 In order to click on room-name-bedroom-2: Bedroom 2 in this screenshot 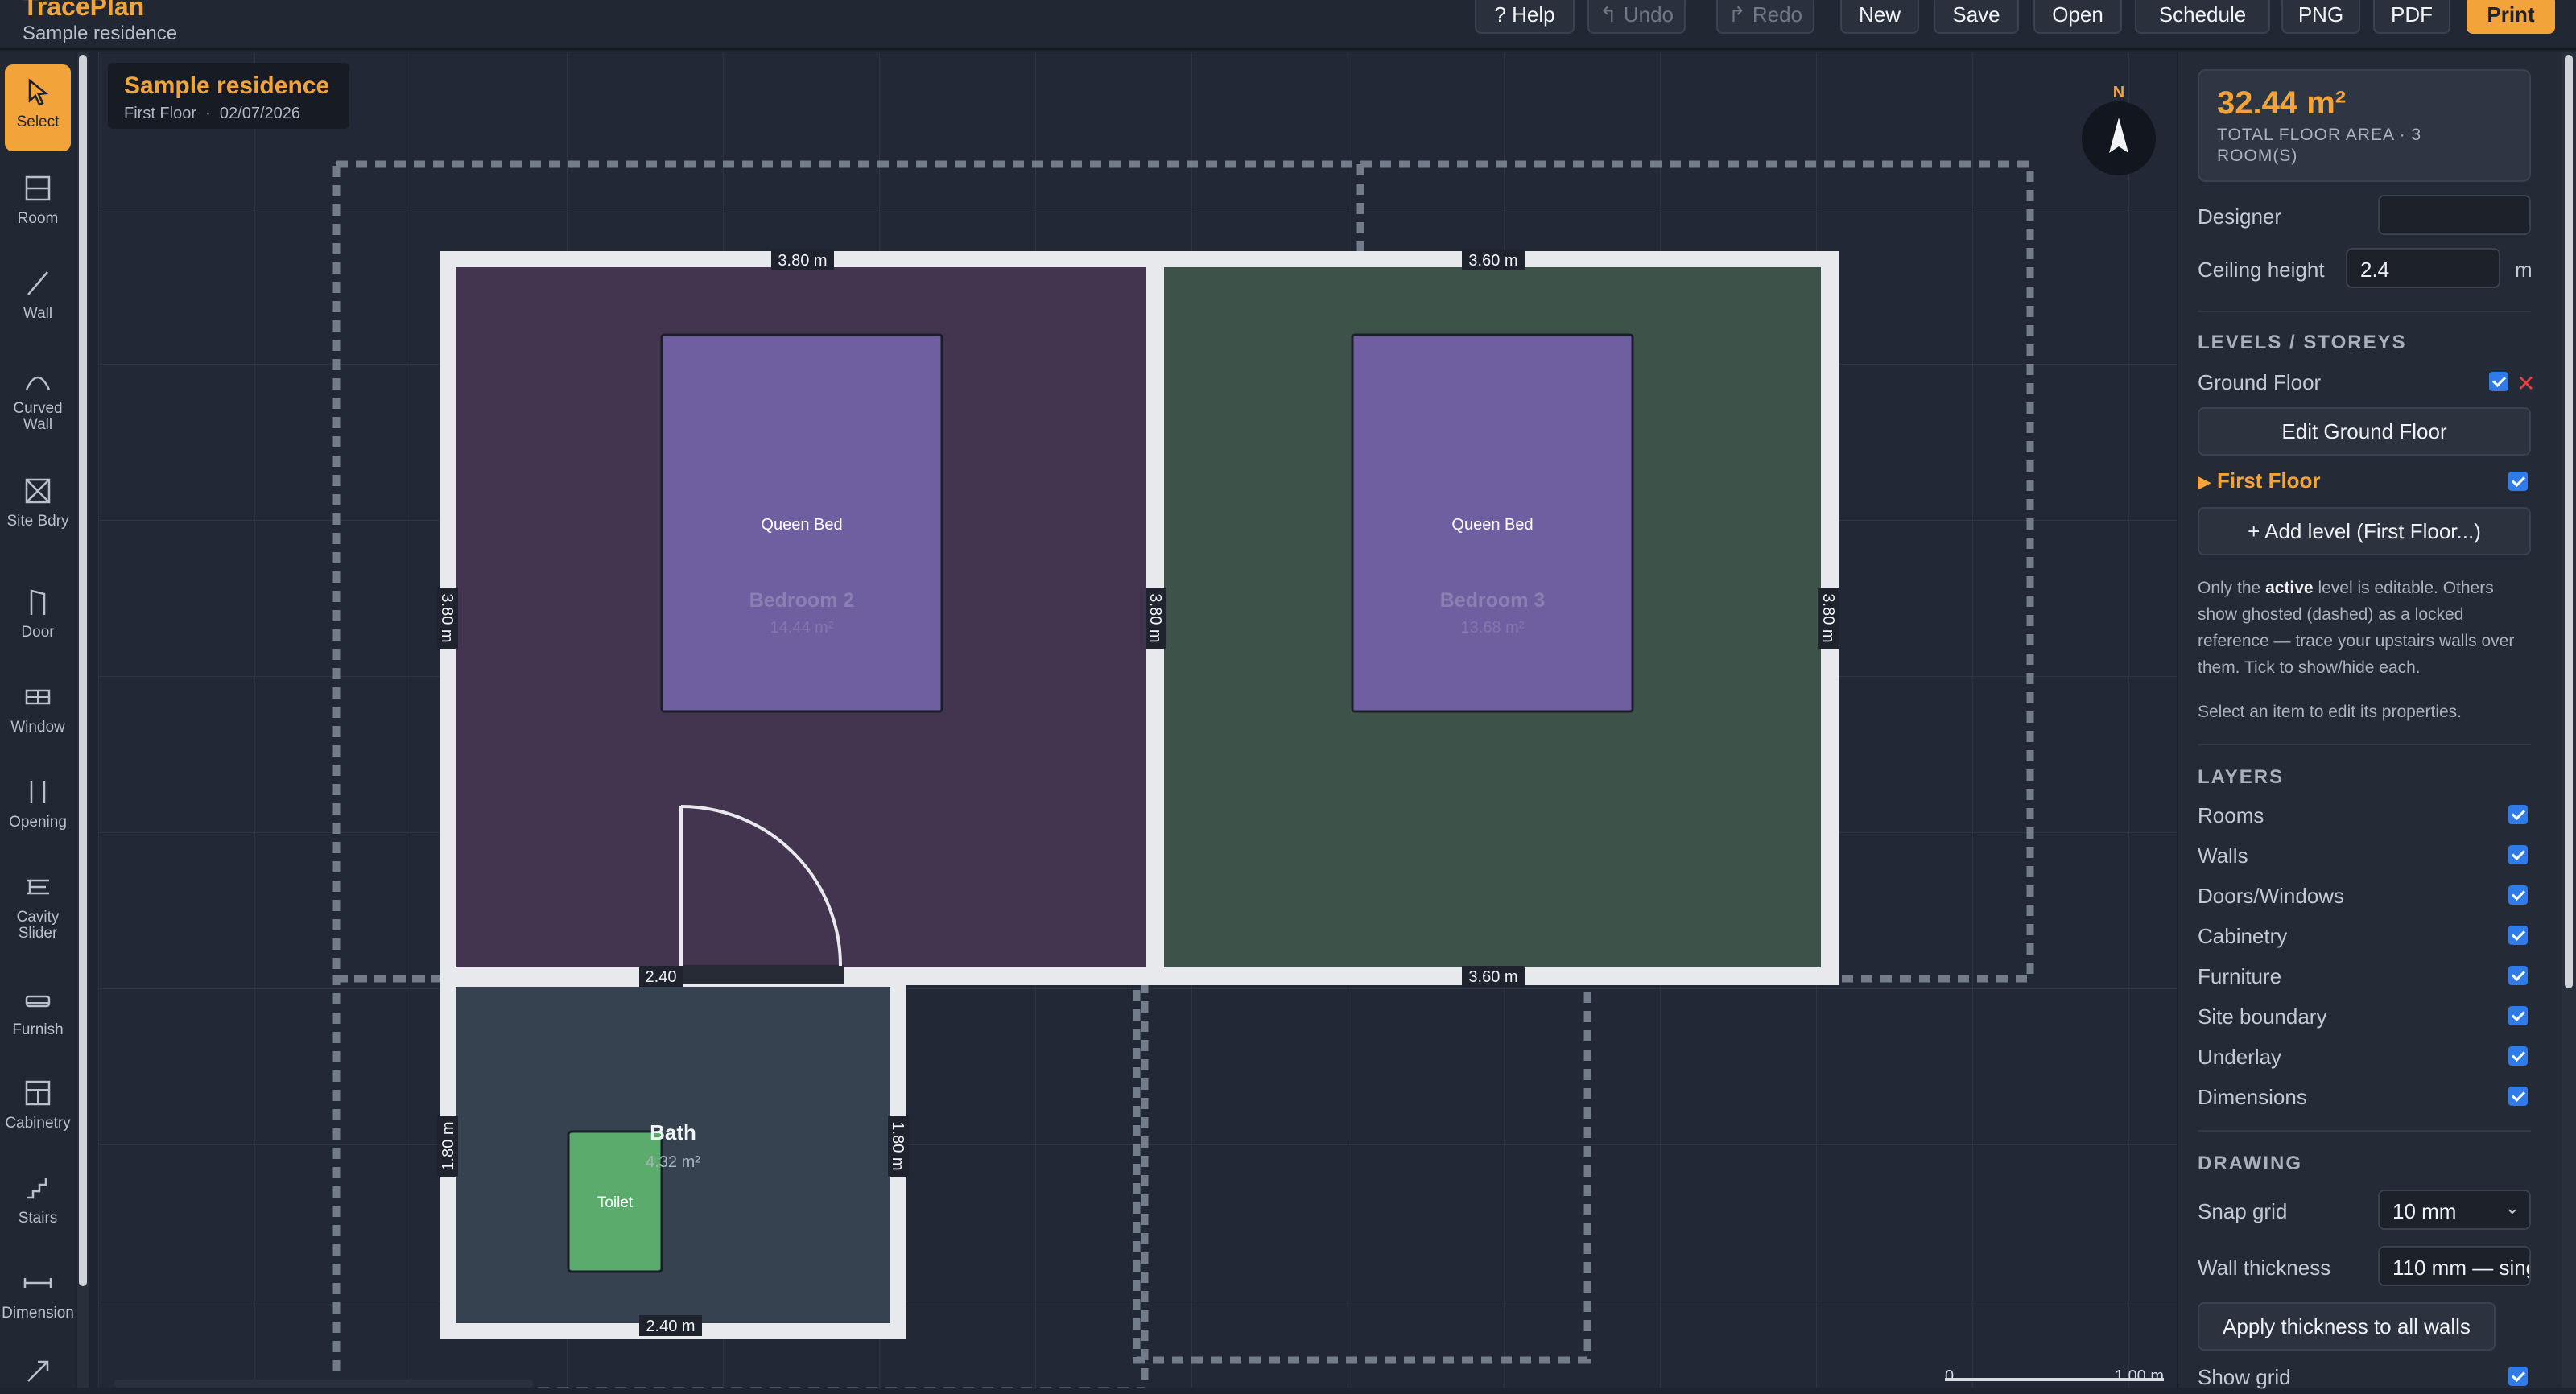, I will do `click(802, 600)`.